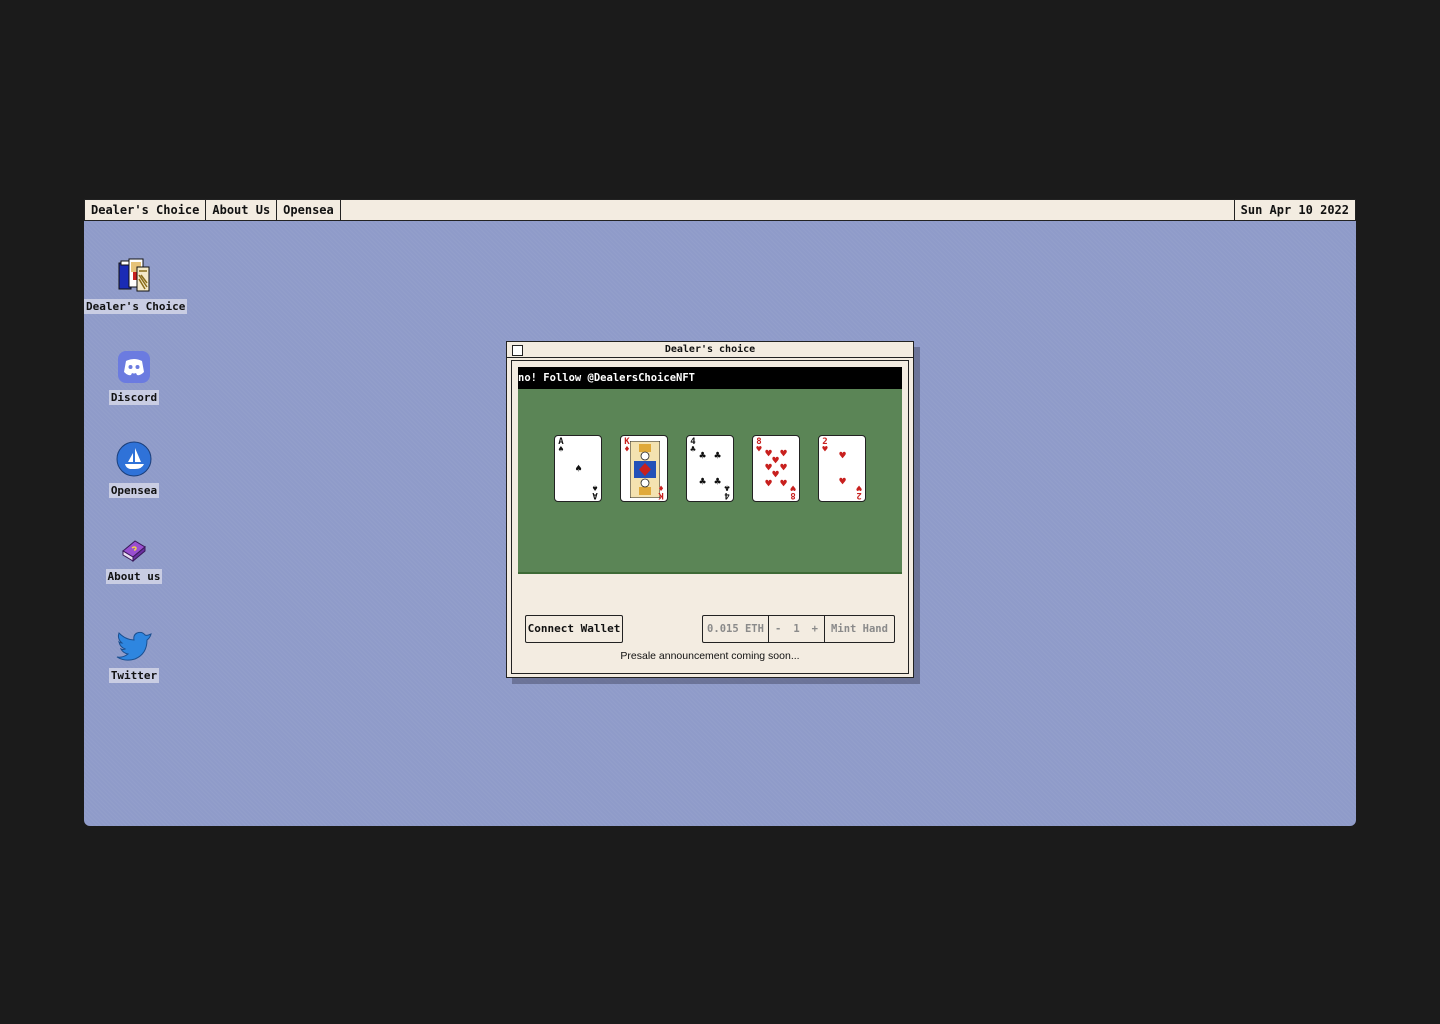  I want to click on card-pip: ♠, so click(578, 468).